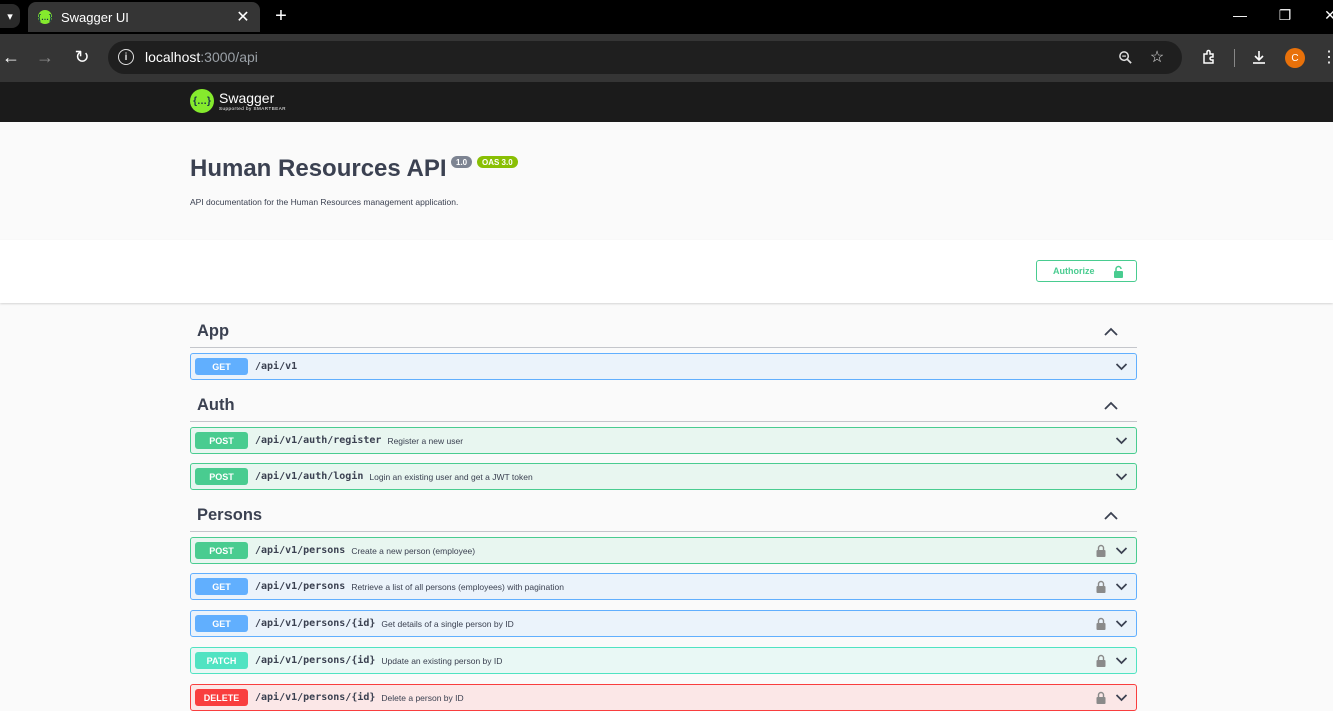 The width and height of the screenshot is (1333, 711). What do you see at coordinates (45, 17) in the screenshot?
I see `swagger-favicon-icon: {…}` at bounding box center [45, 17].